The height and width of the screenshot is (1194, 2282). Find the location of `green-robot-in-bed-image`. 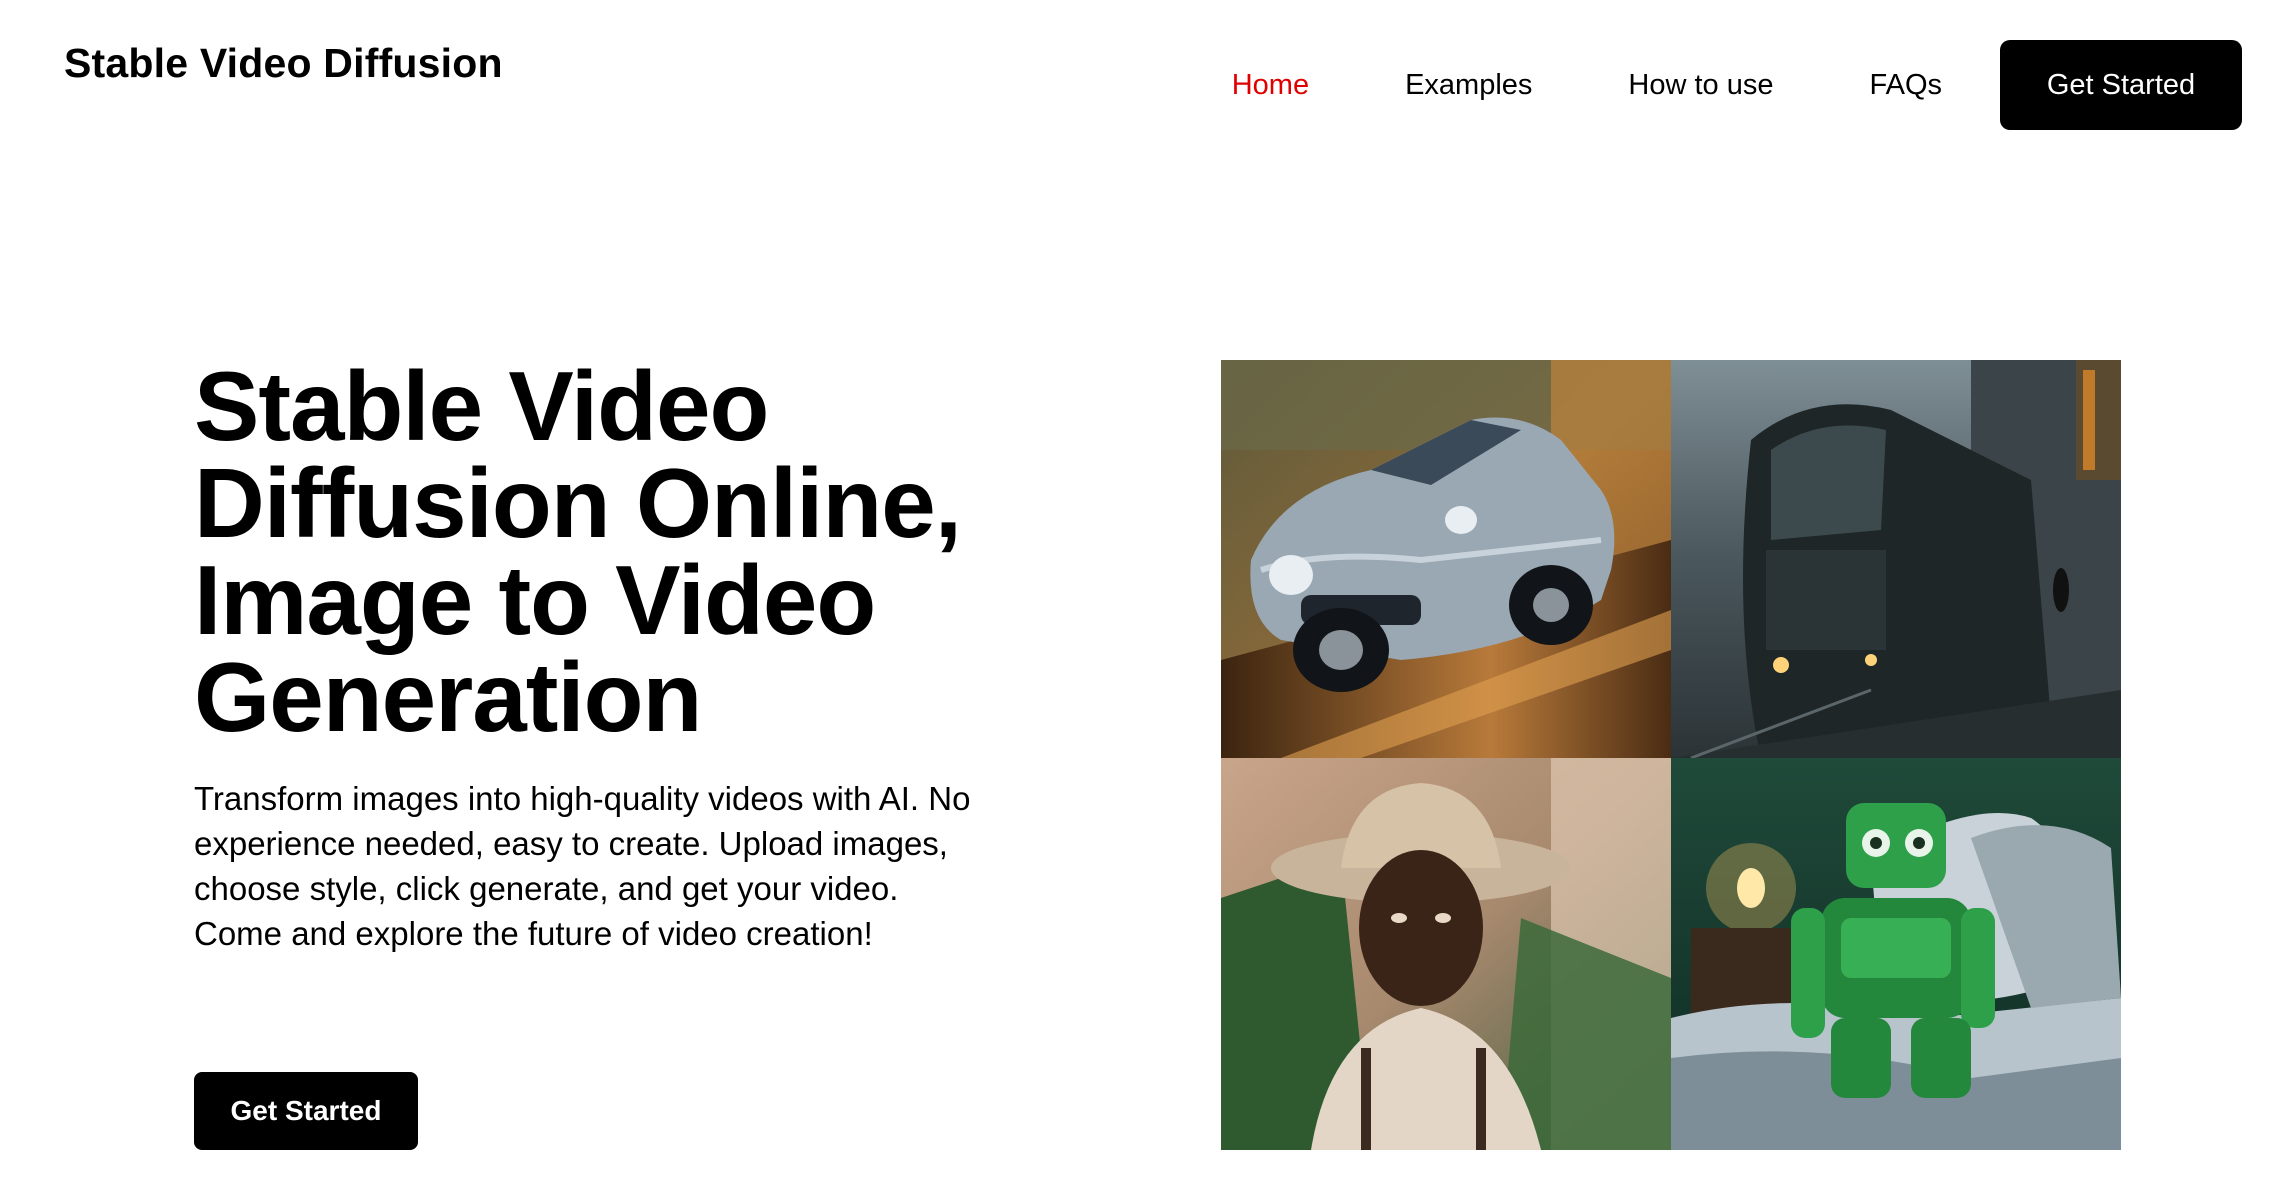

green-robot-in-bed-image is located at coordinates (1896, 954).